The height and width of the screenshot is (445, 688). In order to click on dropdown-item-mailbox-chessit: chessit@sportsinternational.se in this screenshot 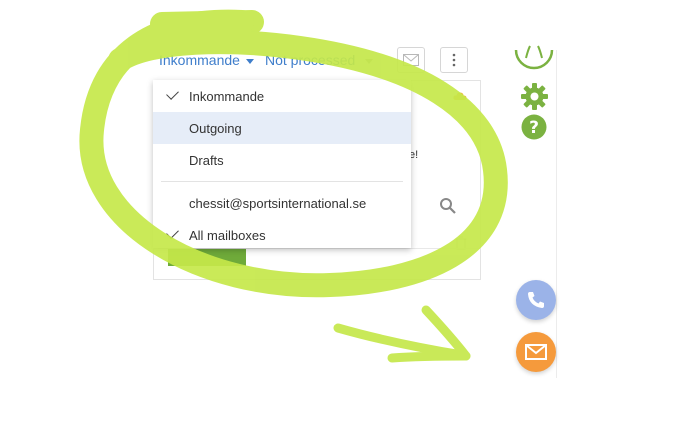, I will do `click(282, 203)`.